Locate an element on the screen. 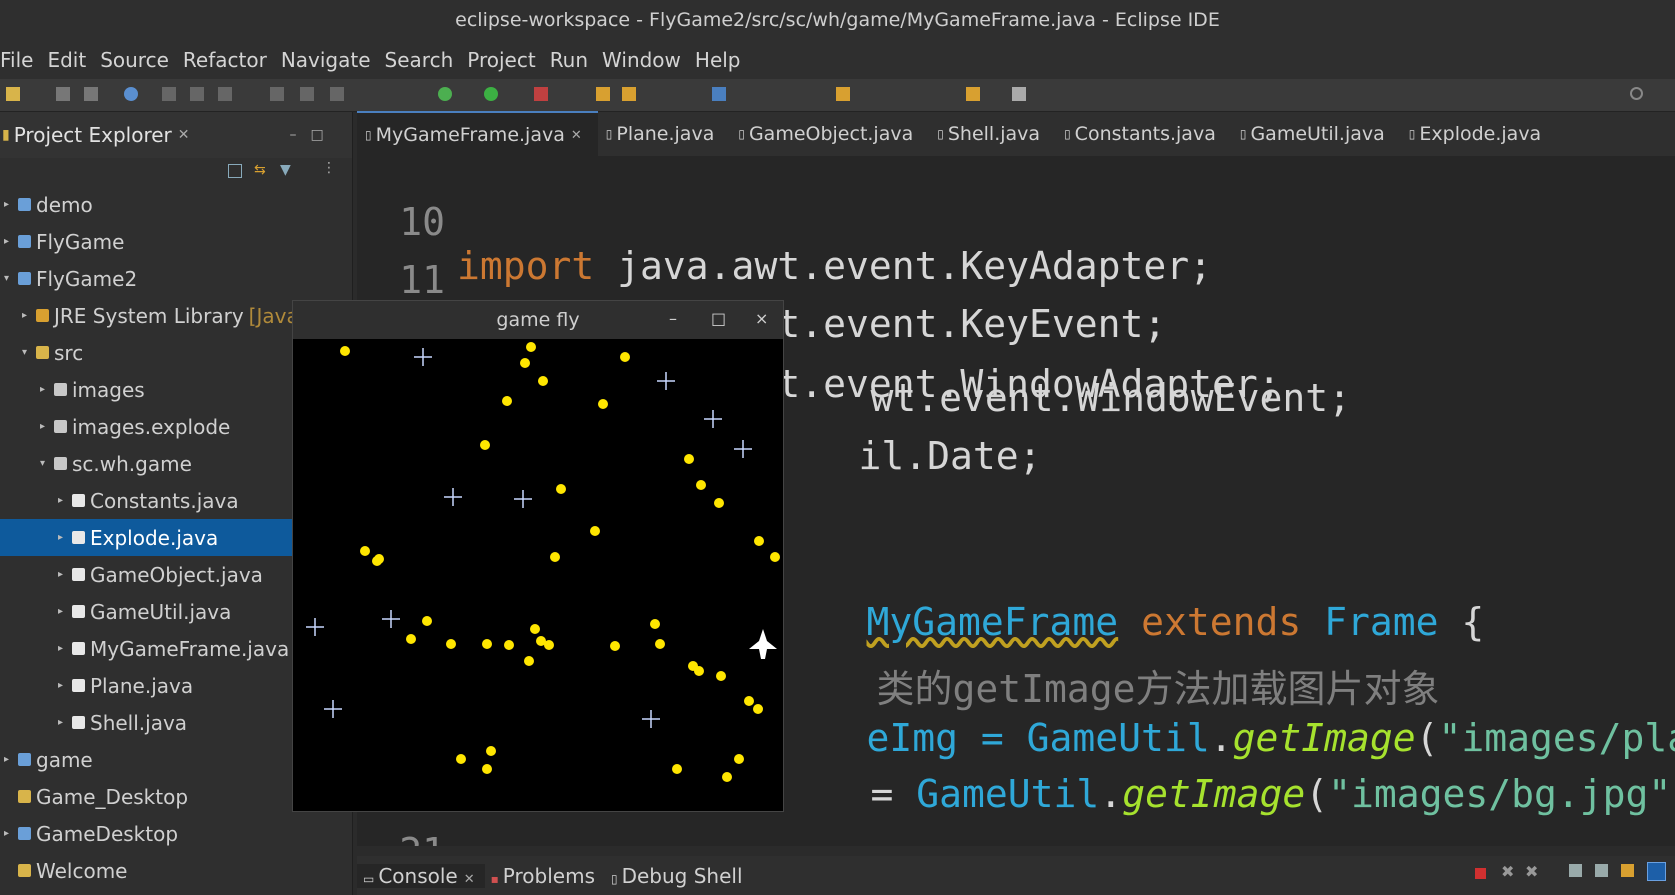  tab-shell: ▯ Shell.java is located at coordinates (992, 134).